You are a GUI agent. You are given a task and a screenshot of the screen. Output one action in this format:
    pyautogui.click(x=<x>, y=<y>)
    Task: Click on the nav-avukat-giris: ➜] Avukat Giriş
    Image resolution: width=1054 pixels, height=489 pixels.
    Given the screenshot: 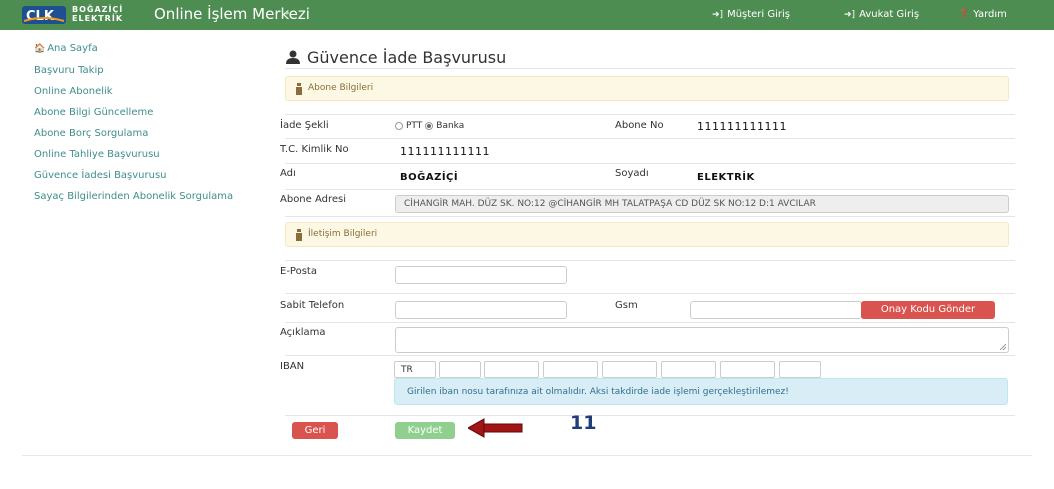 What is the action you would take?
    pyautogui.click(x=881, y=14)
    